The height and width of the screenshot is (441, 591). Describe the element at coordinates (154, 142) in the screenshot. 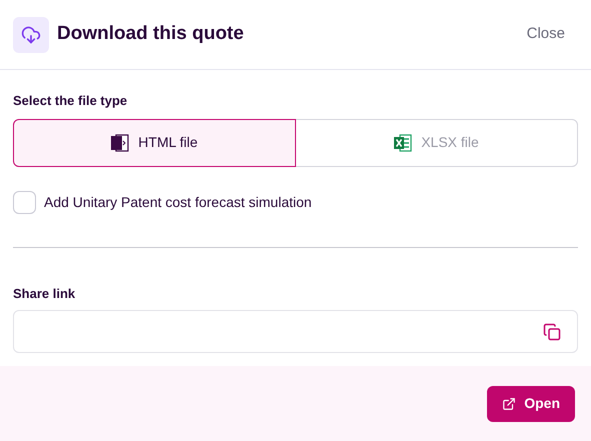

I see `file-type-option: HTML file` at that location.